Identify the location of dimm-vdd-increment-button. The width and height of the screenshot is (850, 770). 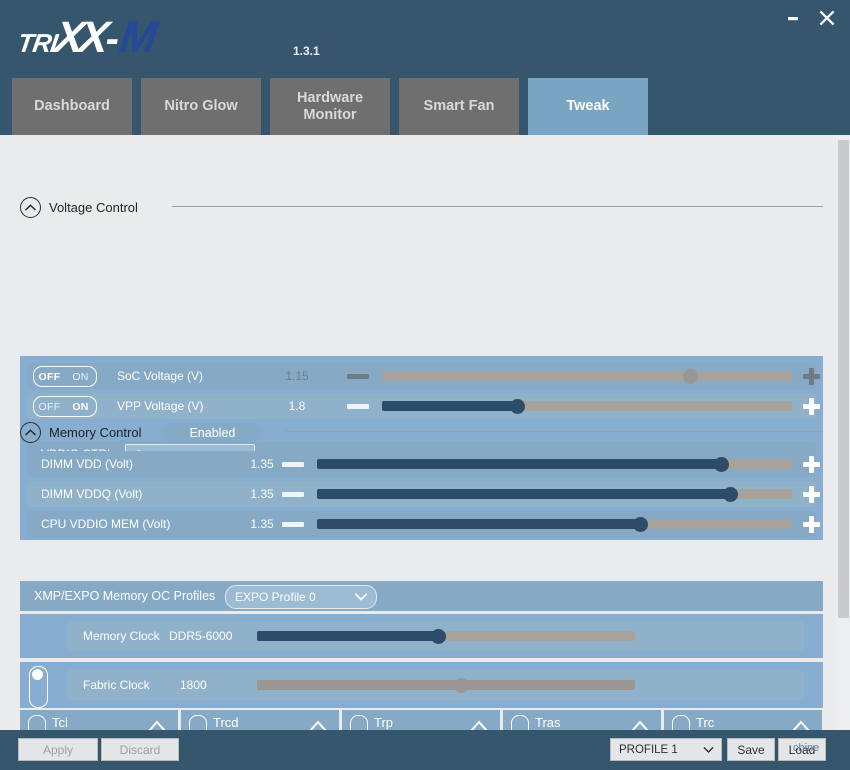
(811, 464).